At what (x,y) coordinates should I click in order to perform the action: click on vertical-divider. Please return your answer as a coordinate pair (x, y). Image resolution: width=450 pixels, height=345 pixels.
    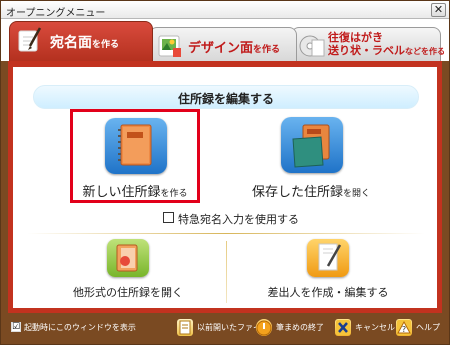
    Looking at the image, I should click on (226, 272).